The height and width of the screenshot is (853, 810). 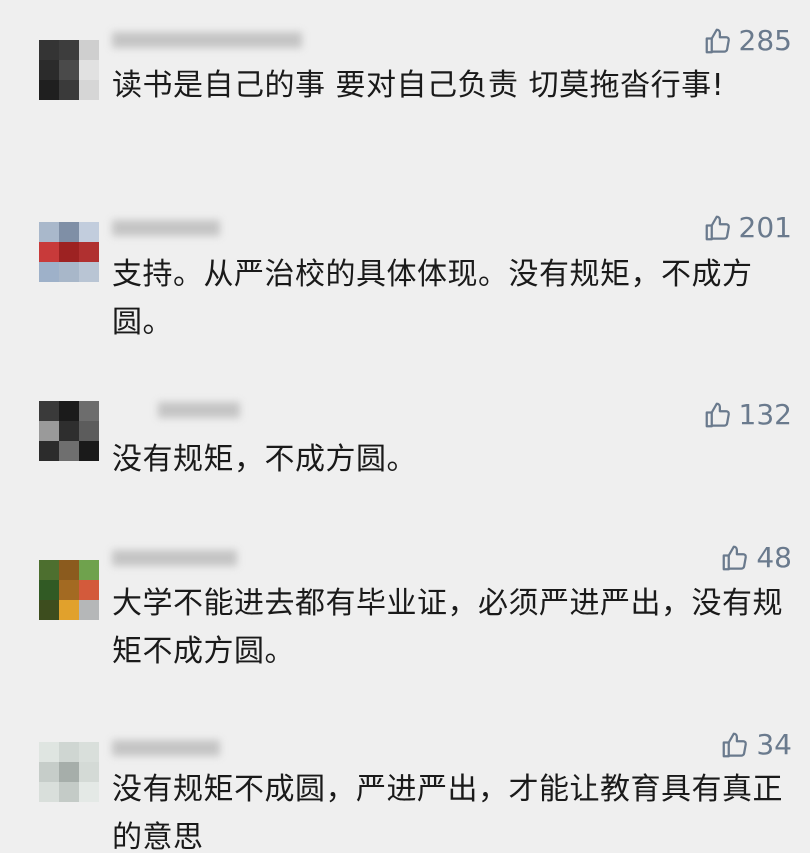 I want to click on like-count: 132, so click(x=765, y=414).